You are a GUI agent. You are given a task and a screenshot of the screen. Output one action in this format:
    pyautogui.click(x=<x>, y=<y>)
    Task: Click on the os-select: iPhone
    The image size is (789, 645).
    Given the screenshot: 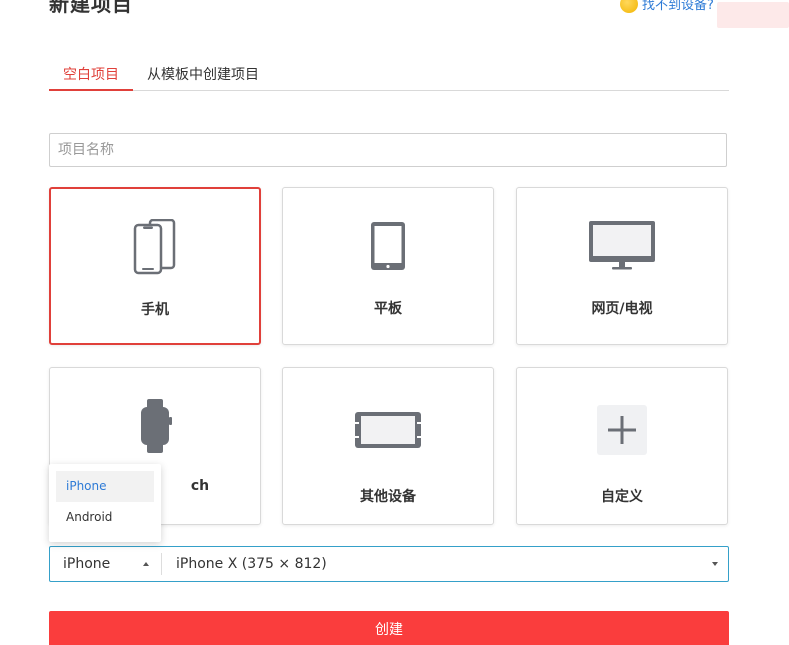 What is the action you would take?
    pyautogui.click(x=106, y=564)
    